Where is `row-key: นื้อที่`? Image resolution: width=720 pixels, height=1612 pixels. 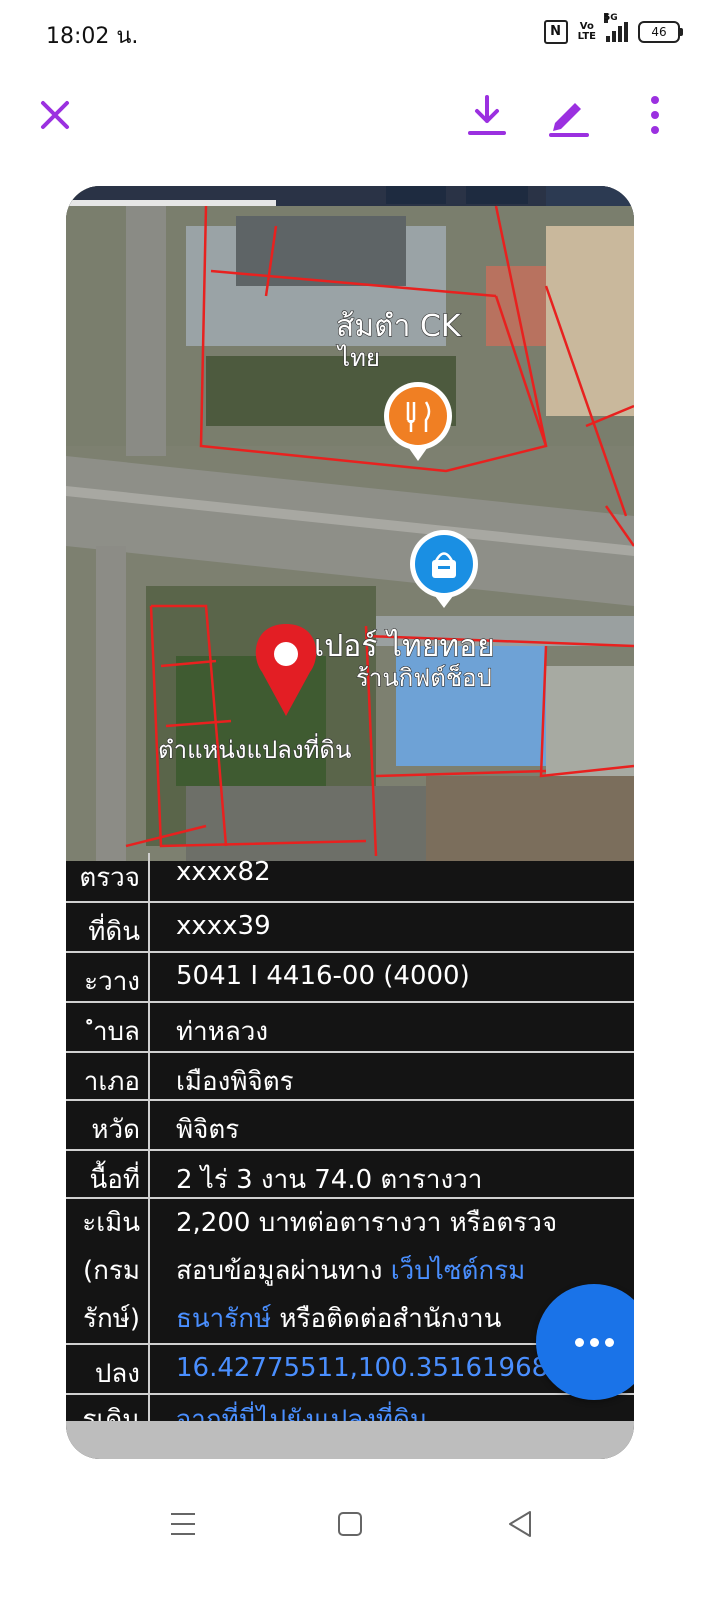
row-key: นื้อที่ is located at coordinates (114, 1180).